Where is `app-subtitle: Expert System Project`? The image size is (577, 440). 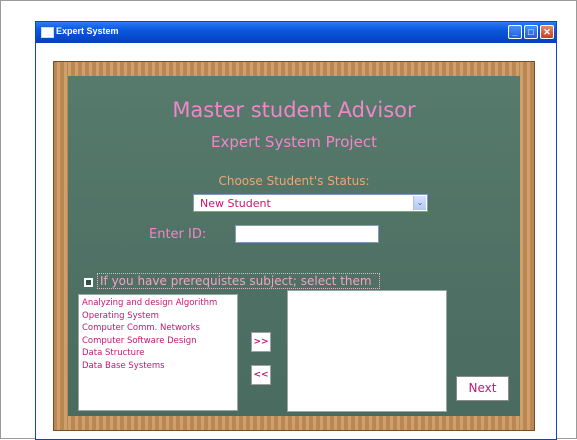 app-subtitle: Expert System Project is located at coordinates (294, 142).